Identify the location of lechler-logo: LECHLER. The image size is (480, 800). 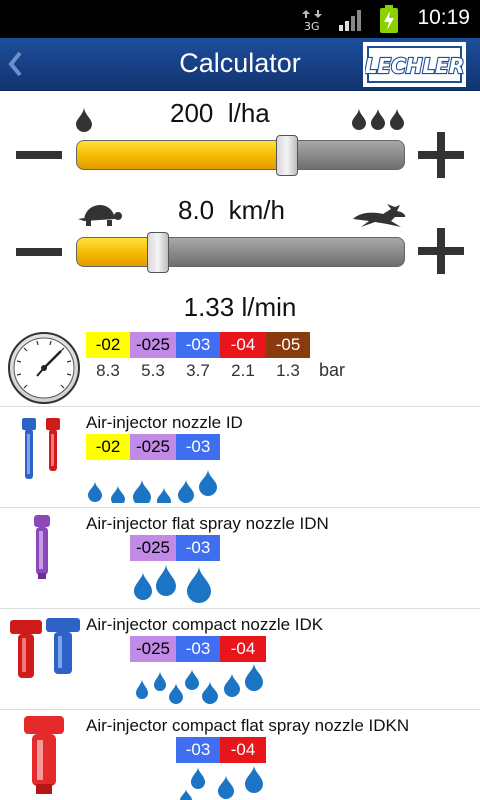
(414, 64).